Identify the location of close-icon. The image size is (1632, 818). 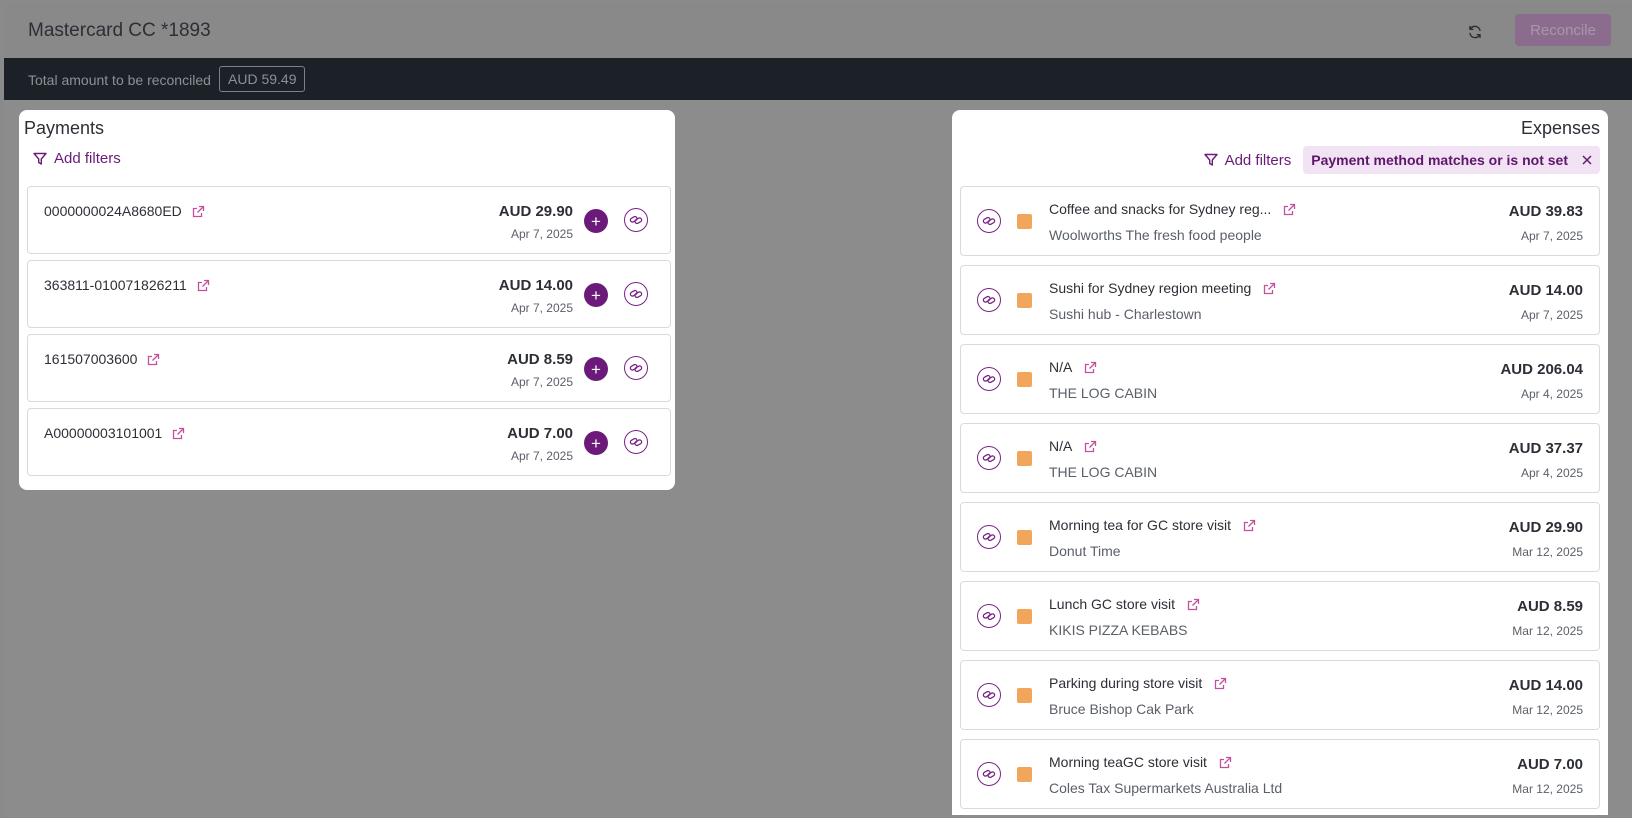
(1587, 160).